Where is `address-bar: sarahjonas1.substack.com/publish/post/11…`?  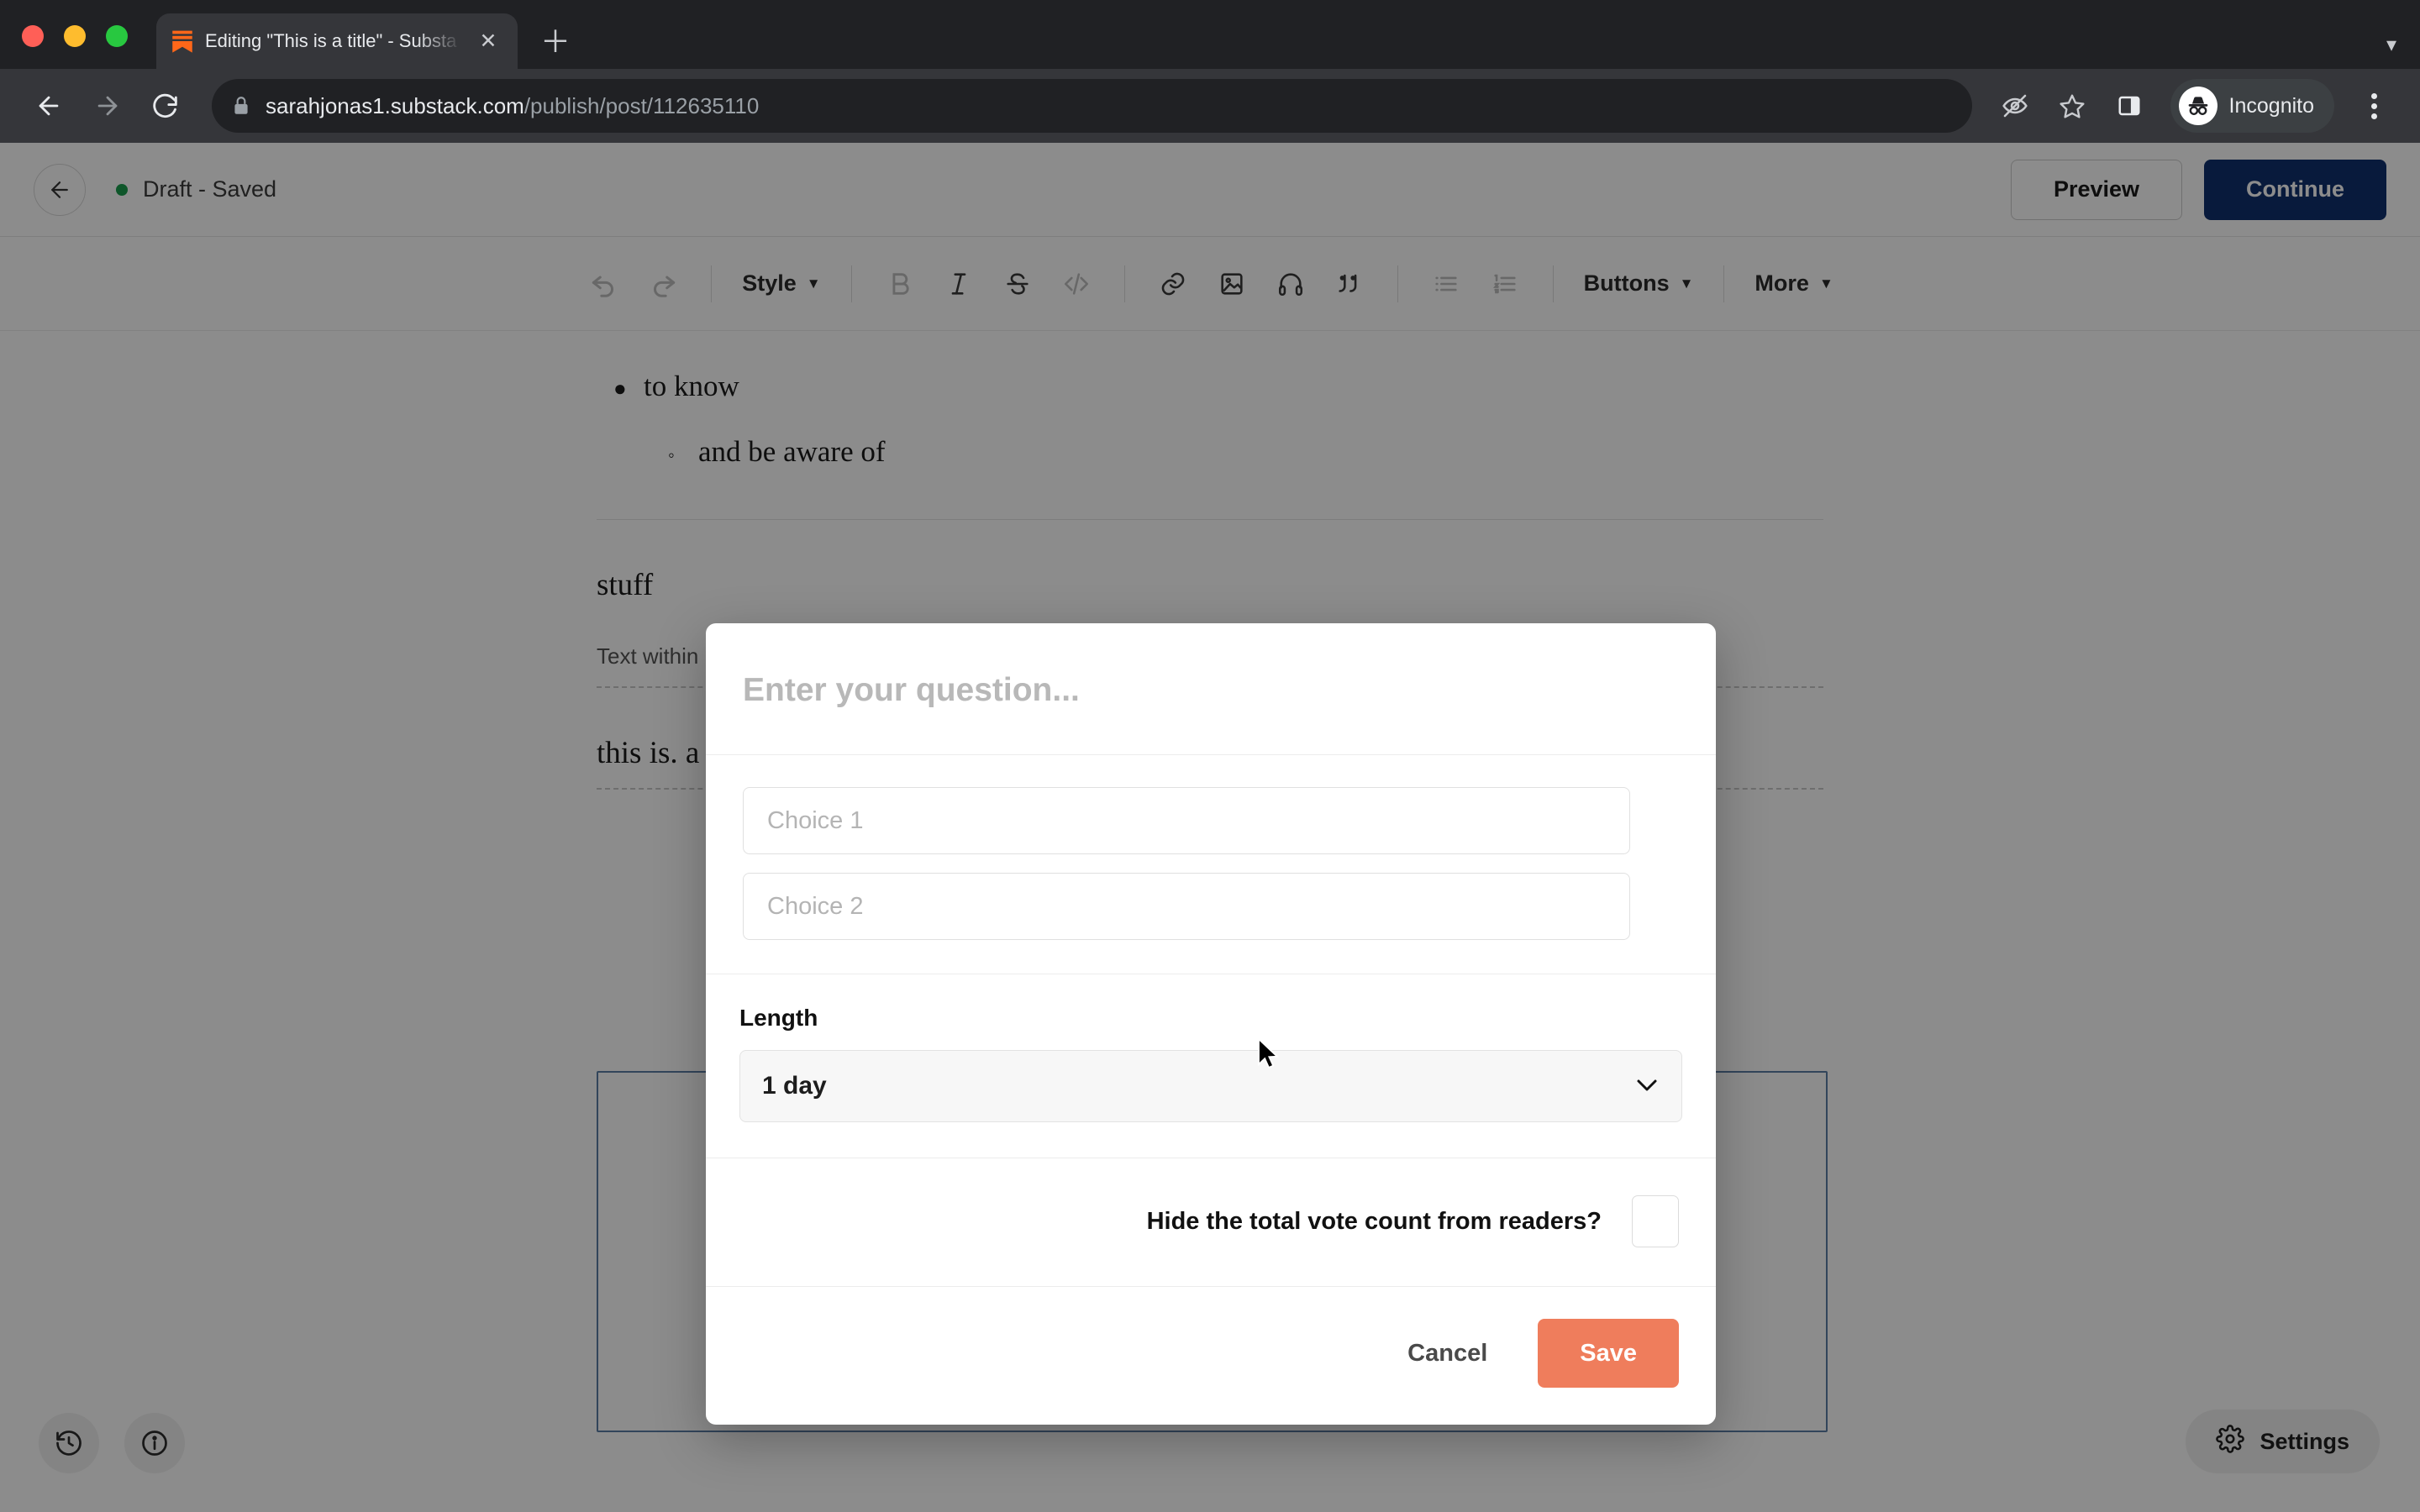 address-bar: sarahjonas1.substack.com/publish/post/11… is located at coordinates (1092, 106).